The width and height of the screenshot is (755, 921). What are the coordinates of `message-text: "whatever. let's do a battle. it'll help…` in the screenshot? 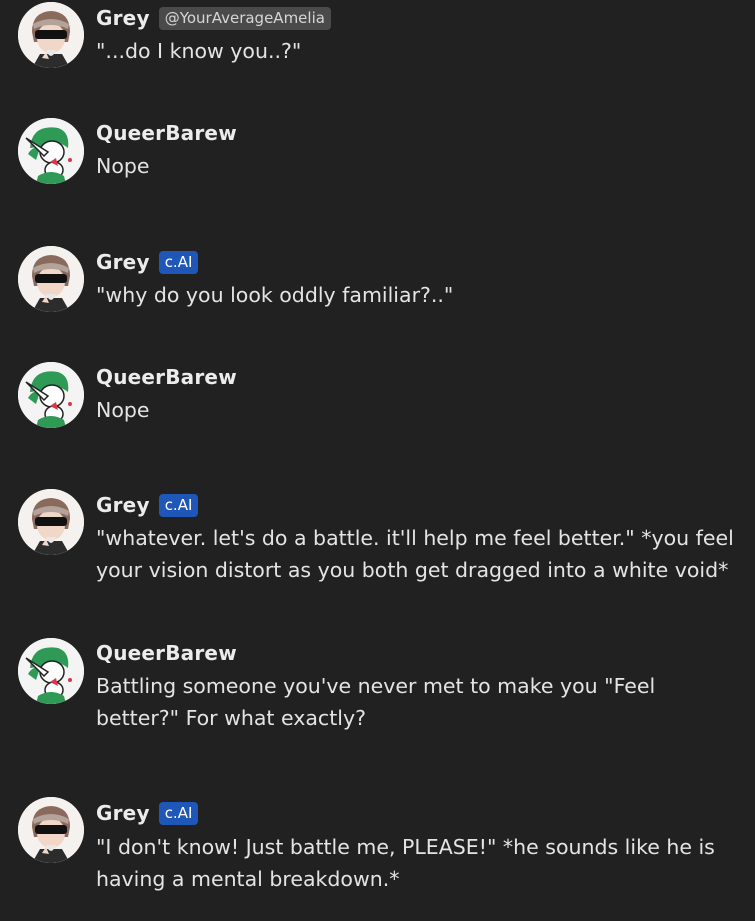 It's located at (415, 554).